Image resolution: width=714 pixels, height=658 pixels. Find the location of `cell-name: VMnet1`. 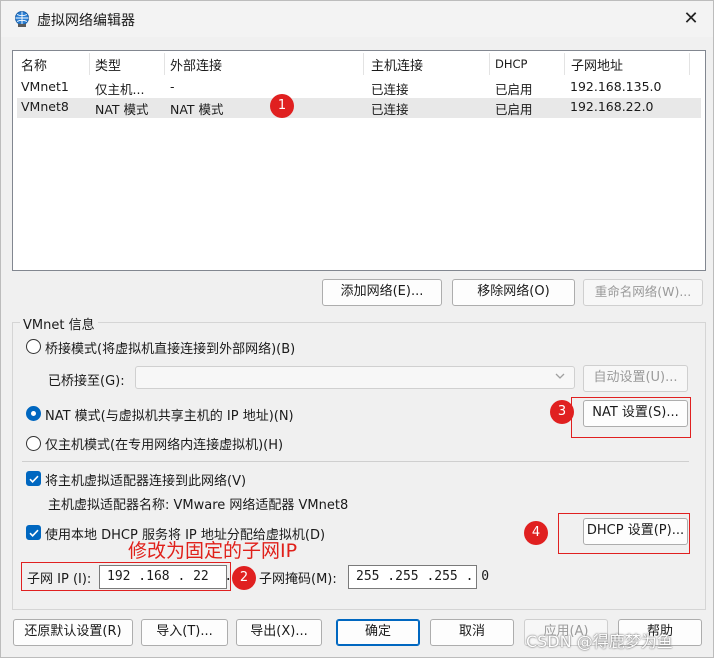

cell-name: VMnet1 is located at coordinates (45, 86).